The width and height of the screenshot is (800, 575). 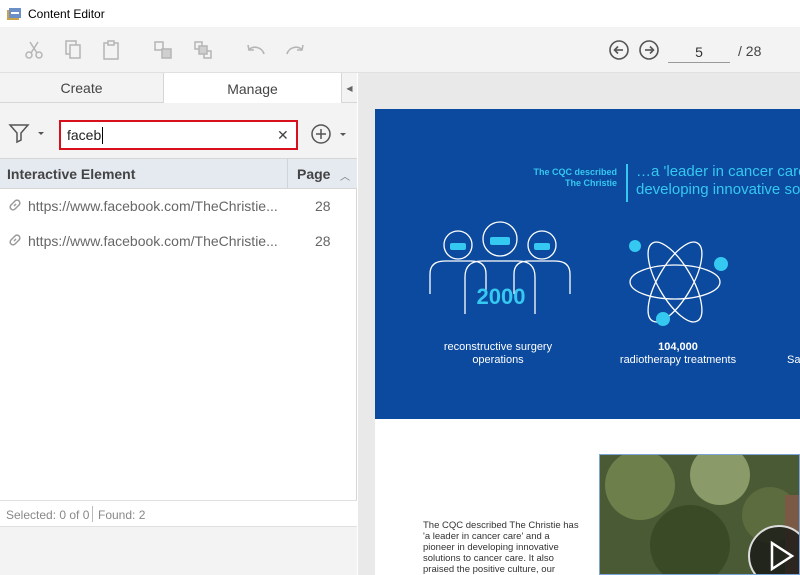 I want to click on tab-manage-label: Manage, so click(x=252, y=88).